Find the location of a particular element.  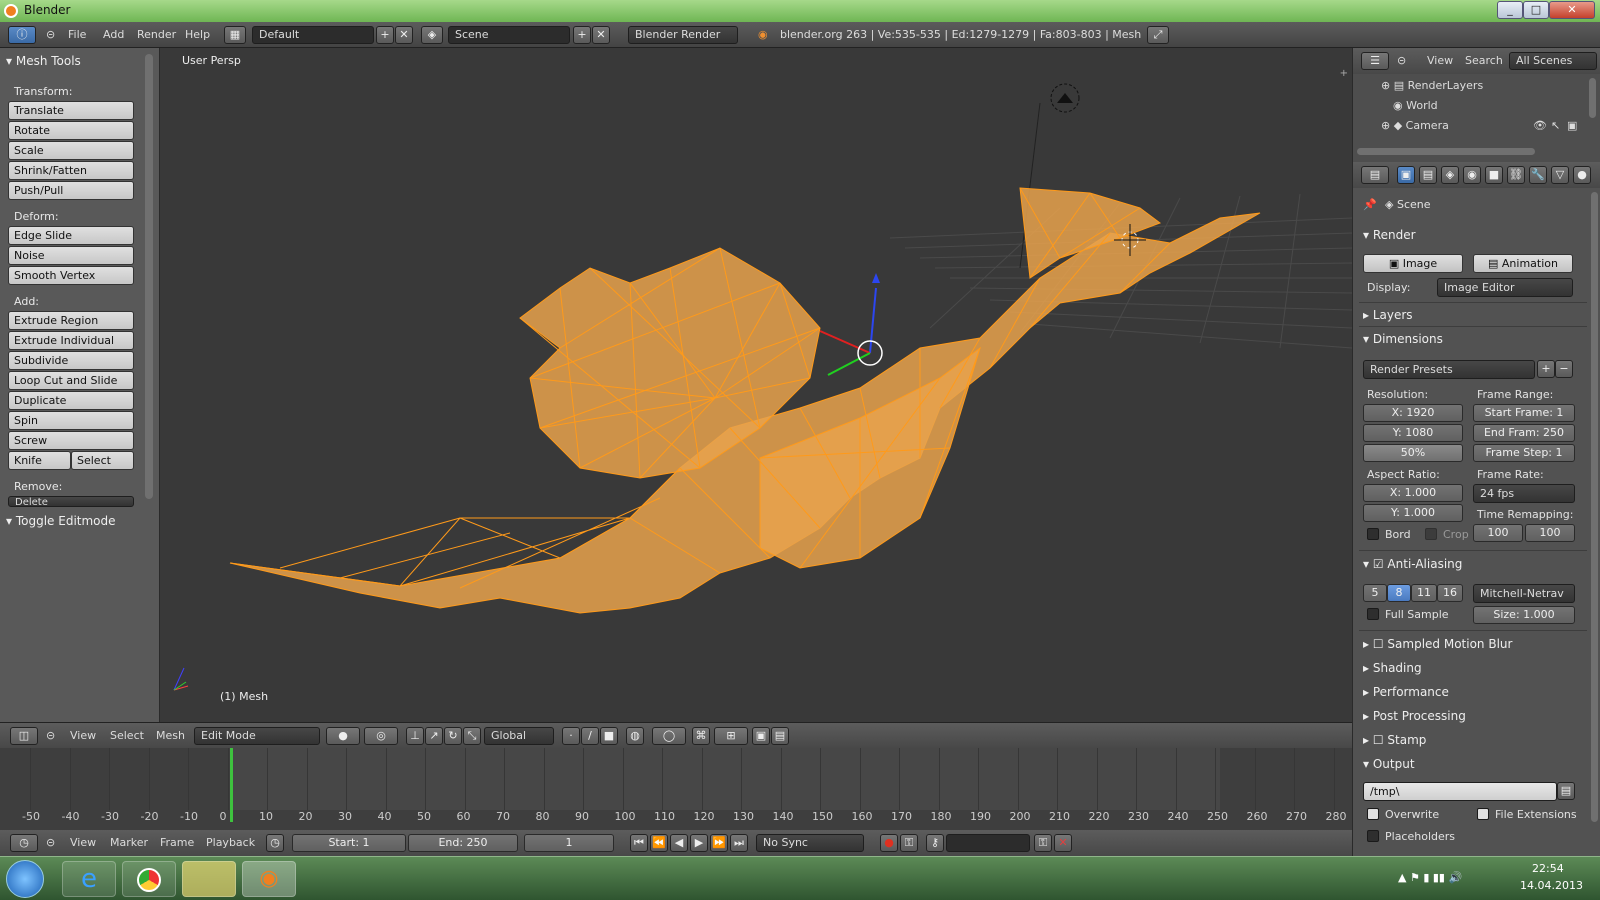

aa-samples-8: 8 is located at coordinates (1399, 593).